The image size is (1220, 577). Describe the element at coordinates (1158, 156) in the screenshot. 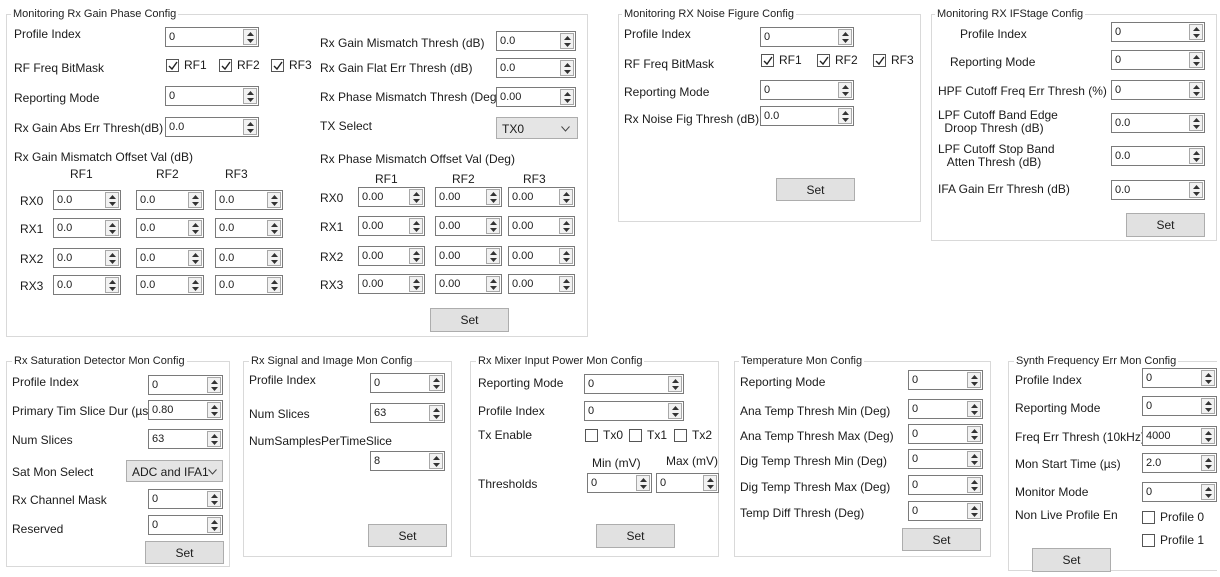

I see `lpf-atten-spinner: 0.0` at that location.